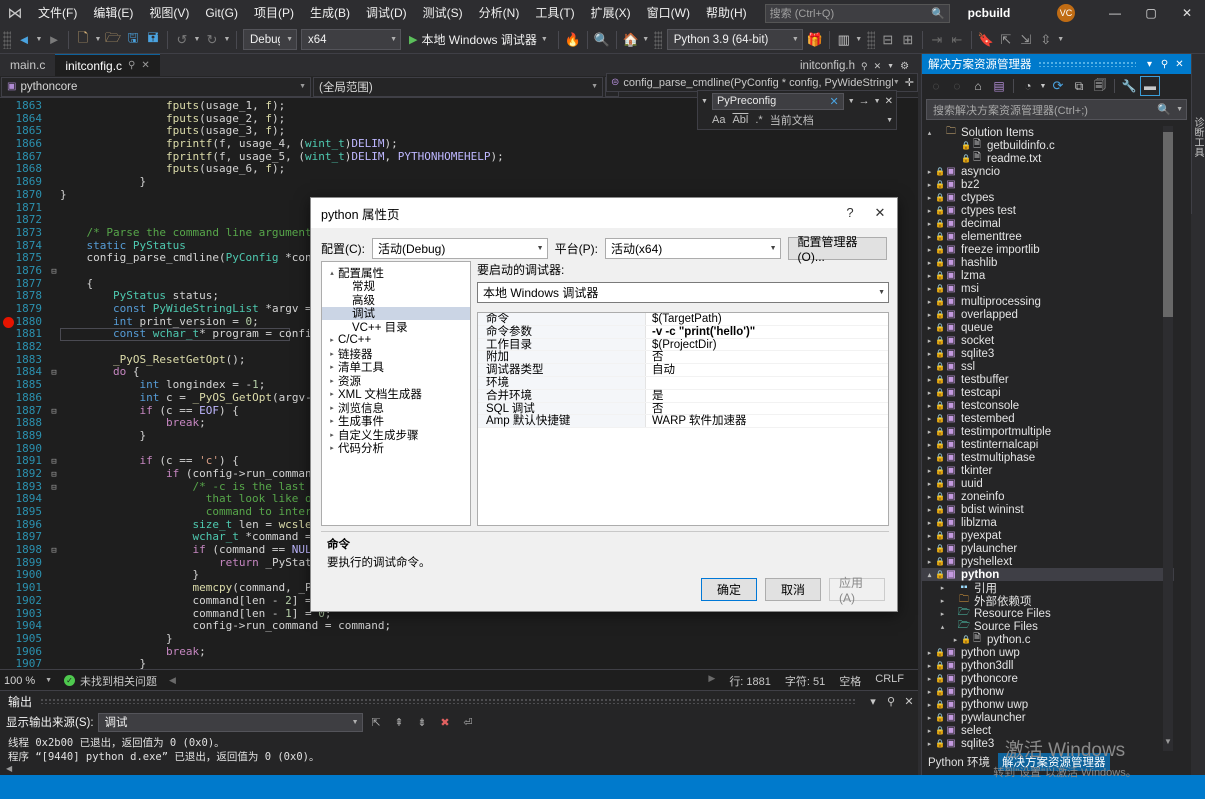 The image size is (1205, 799). I want to click on tree-item: ▸ 🔒 ▣ overlapped, so click(1048, 314).